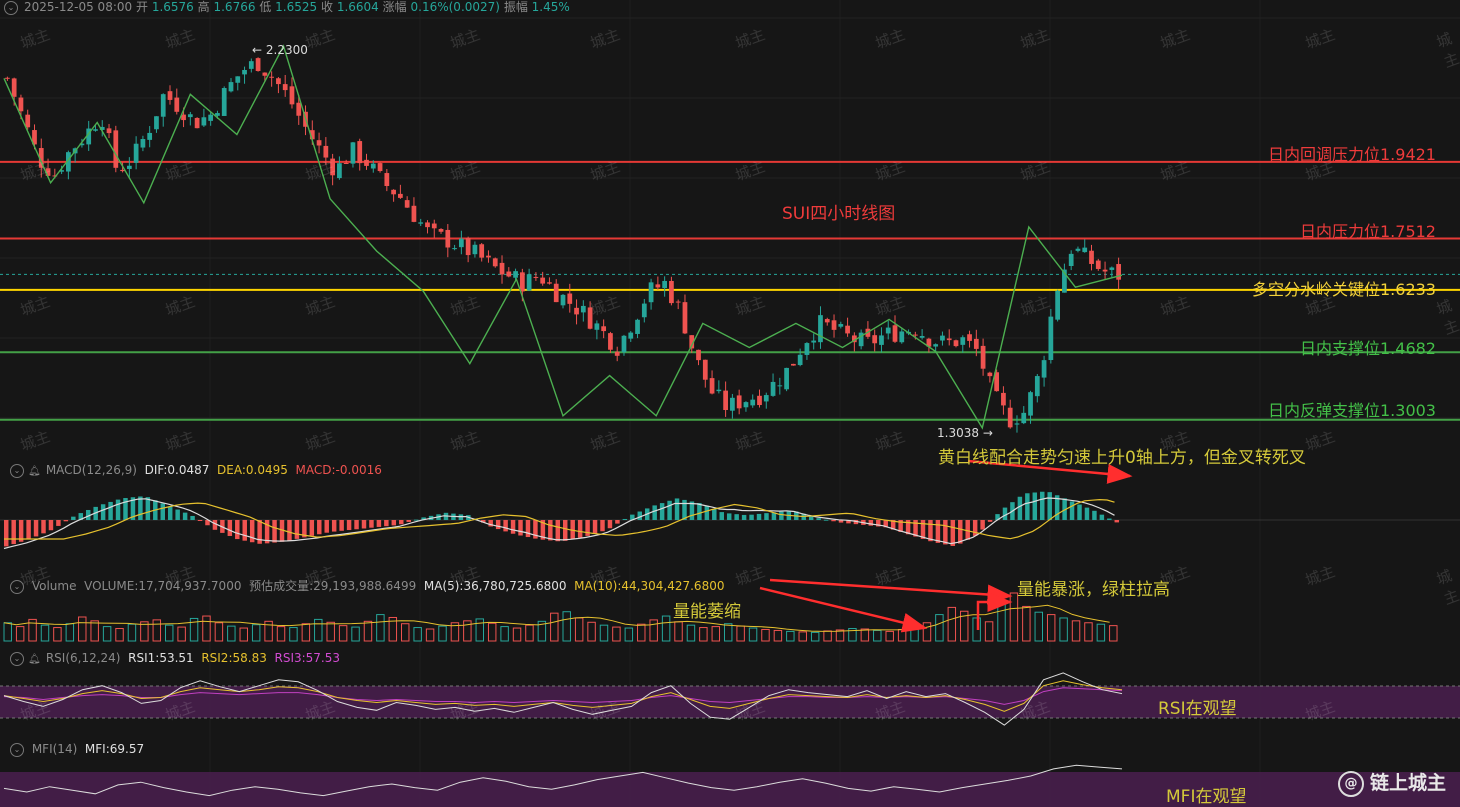 This screenshot has height=807, width=1460. Describe the element at coordinates (394, 7) in the screenshot. I see `change-label: 涨幅` at that location.